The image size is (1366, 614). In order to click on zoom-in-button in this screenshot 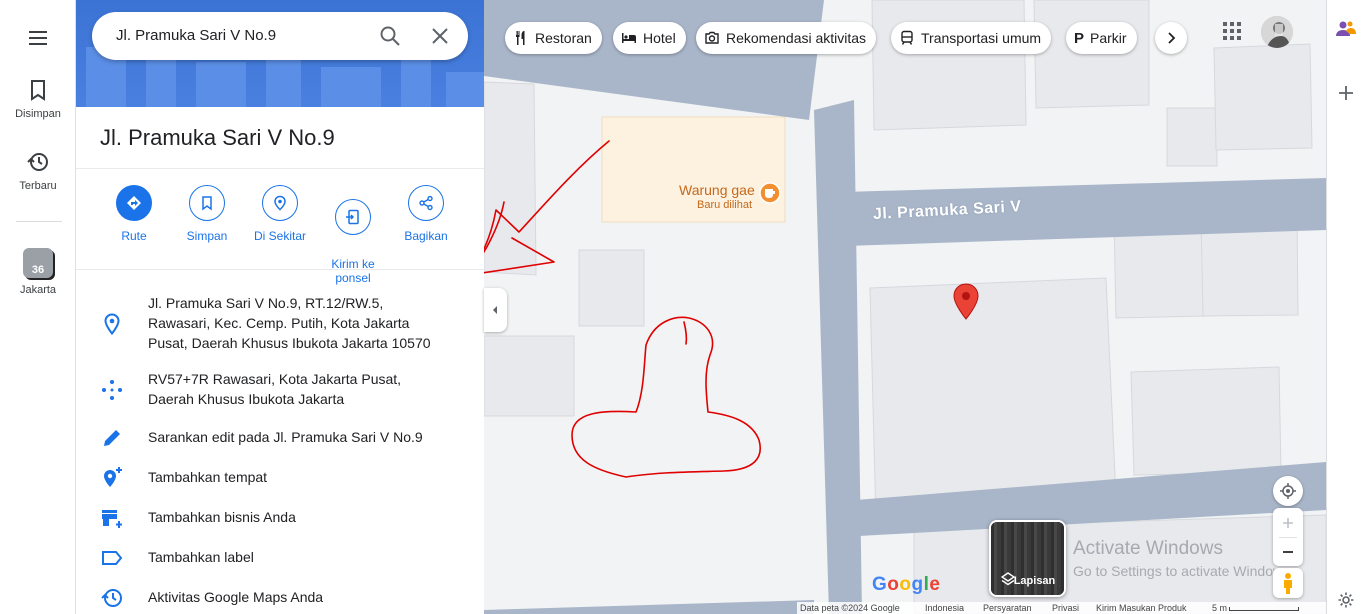, I will do `click(1288, 522)`.